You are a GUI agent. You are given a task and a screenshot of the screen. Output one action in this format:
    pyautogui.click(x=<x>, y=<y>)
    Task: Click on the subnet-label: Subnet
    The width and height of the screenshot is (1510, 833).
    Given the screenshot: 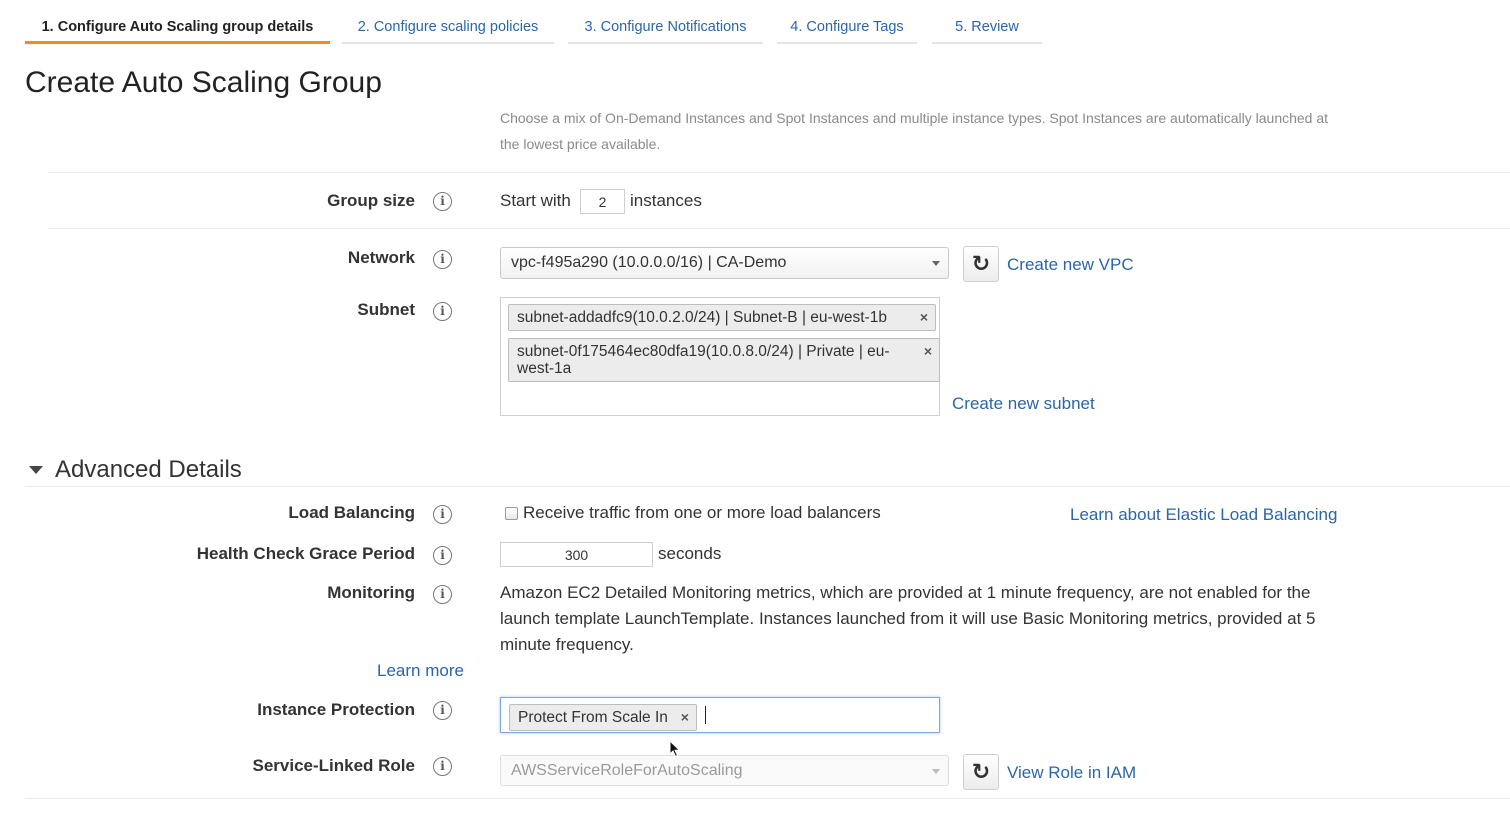 What is the action you would take?
    pyautogui.click(x=386, y=309)
    